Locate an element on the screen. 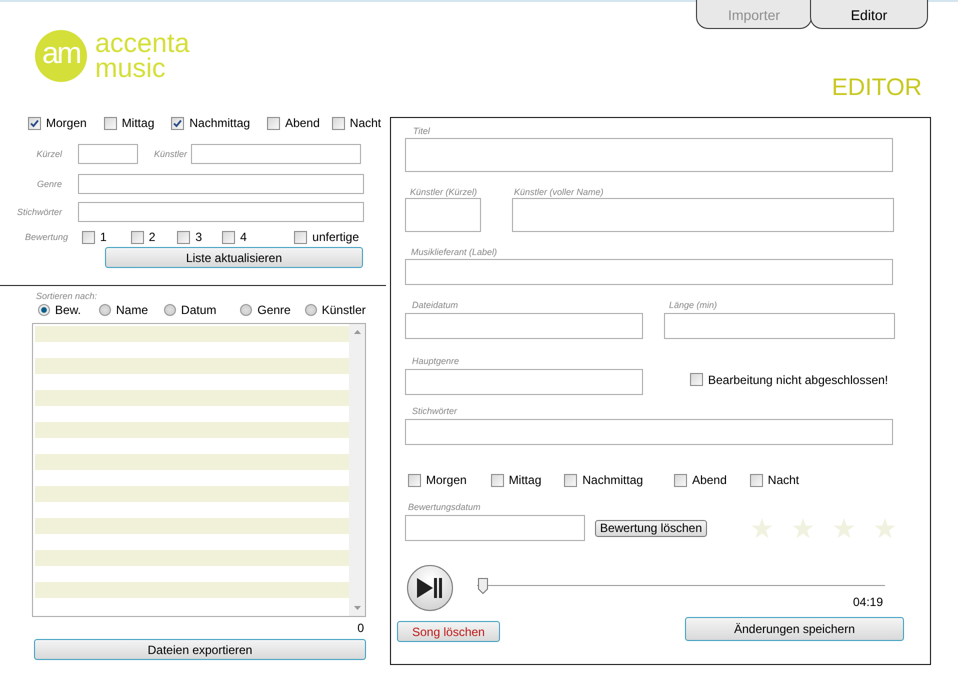  slider-thumb is located at coordinates (483, 586).